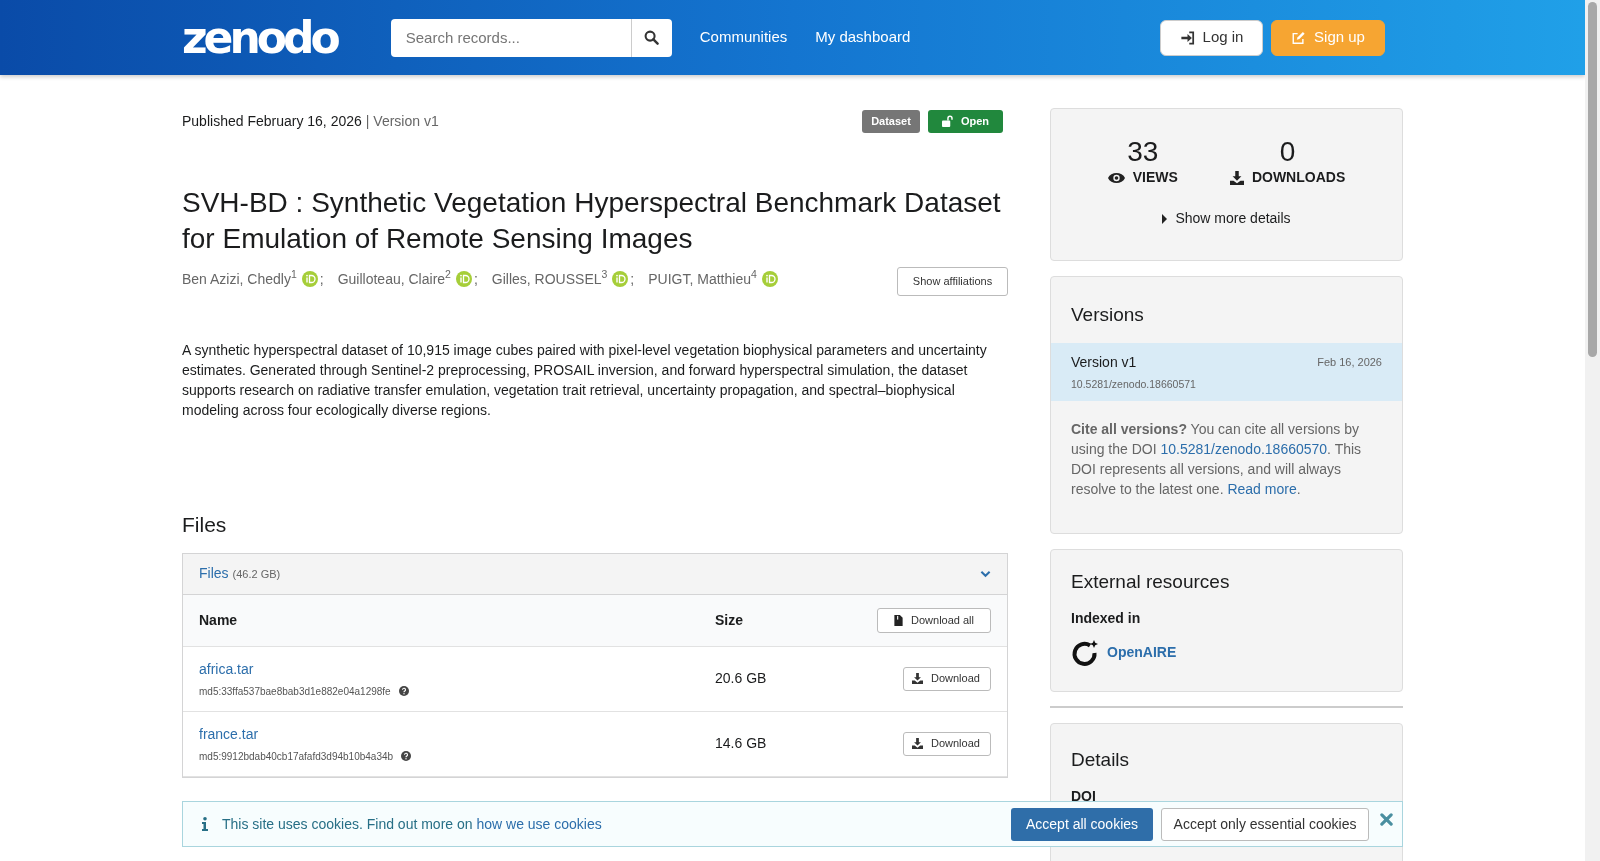 This screenshot has width=1600, height=861. Describe the element at coordinates (1104, 362) in the screenshot. I see `version-label: Version v1` at that location.